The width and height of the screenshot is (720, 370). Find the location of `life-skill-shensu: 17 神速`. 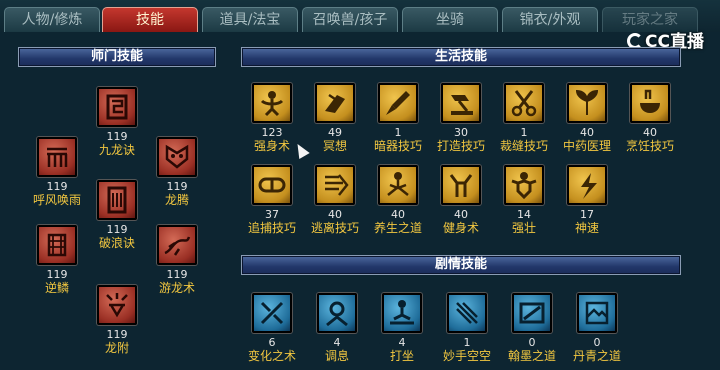

life-skill-shensu: 17 神速 is located at coordinates (587, 200).